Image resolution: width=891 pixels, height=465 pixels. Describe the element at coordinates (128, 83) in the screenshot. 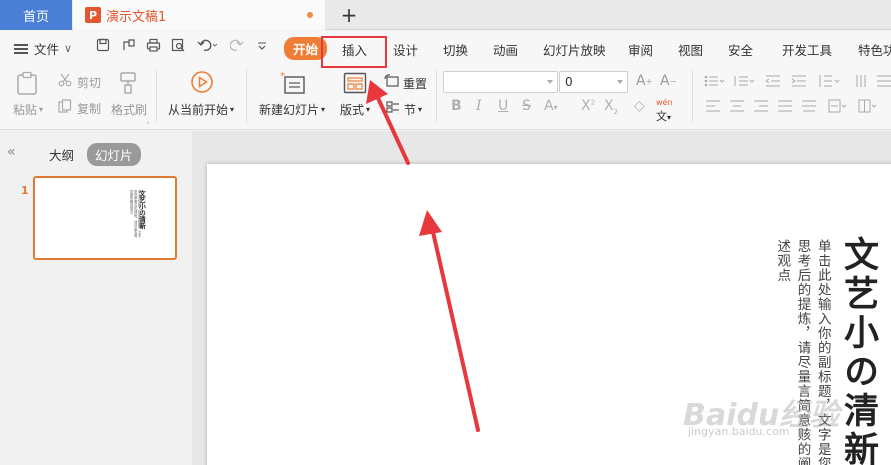

I see `format-painter-icon` at that location.